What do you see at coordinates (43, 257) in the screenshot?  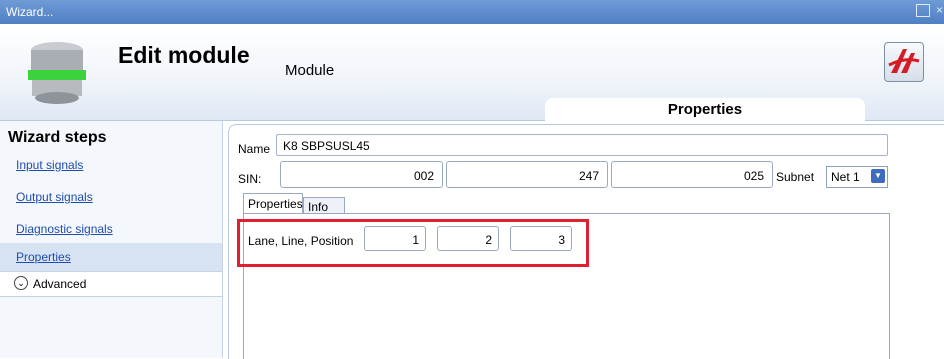 I see `sidebar-item-label: Properties` at bounding box center [43, 257].